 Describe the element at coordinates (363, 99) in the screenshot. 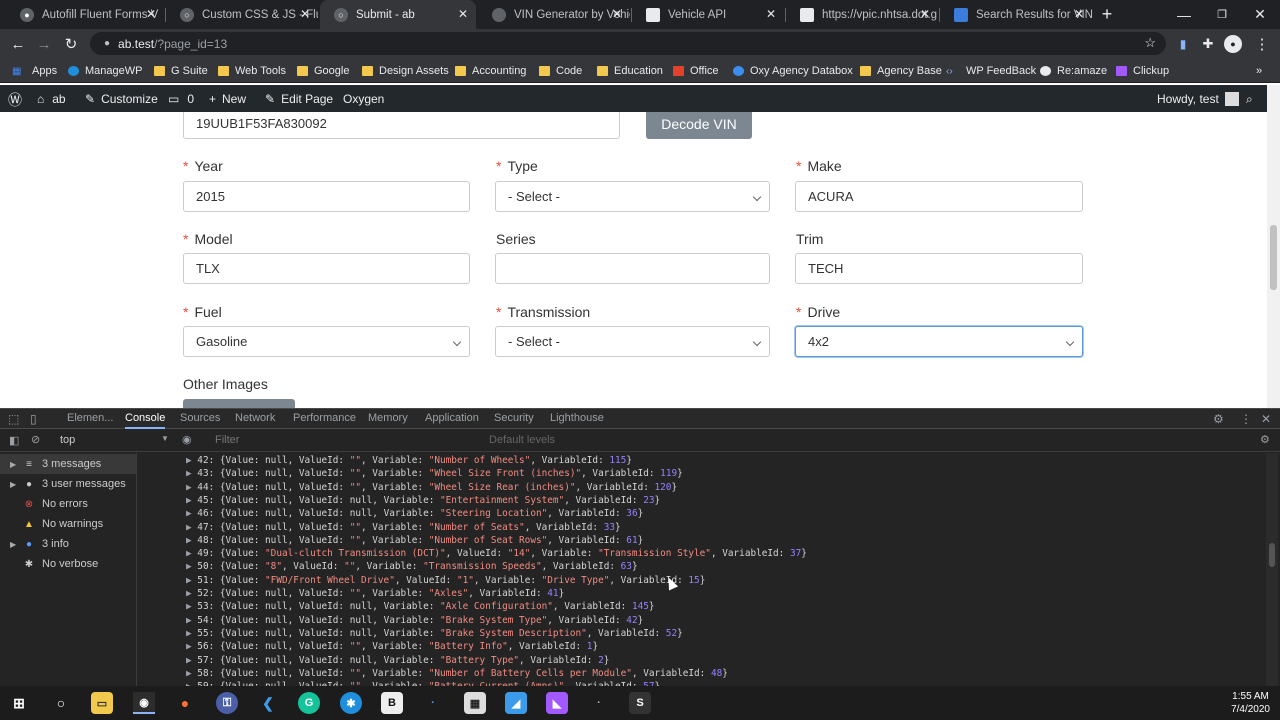

I see `wp-oxygen: Oxygen` at that location.